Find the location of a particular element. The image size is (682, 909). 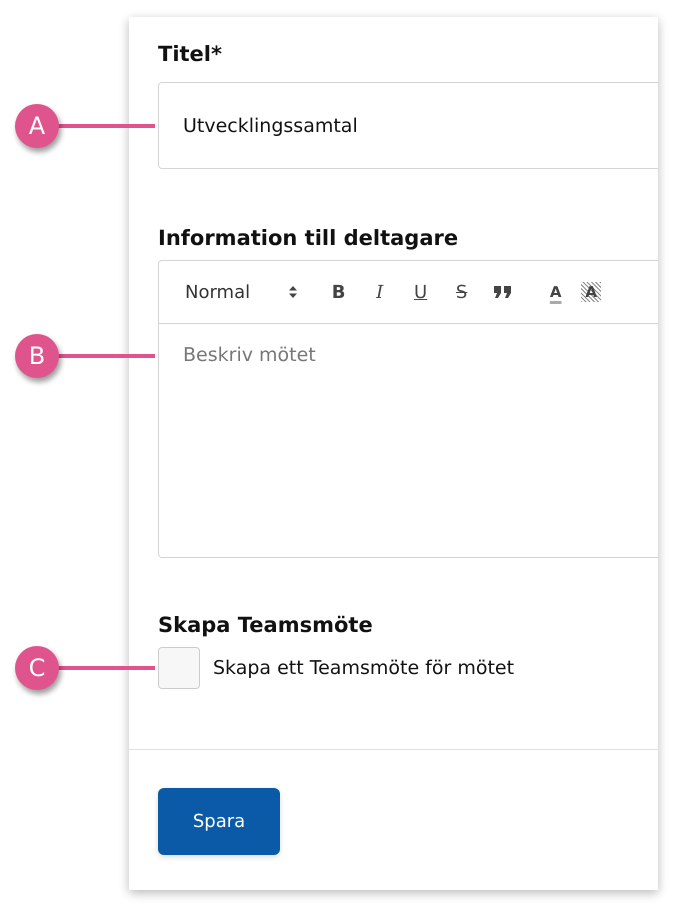

section-heading: Skapa Teamsmöte is located at coordinates (266, 625).